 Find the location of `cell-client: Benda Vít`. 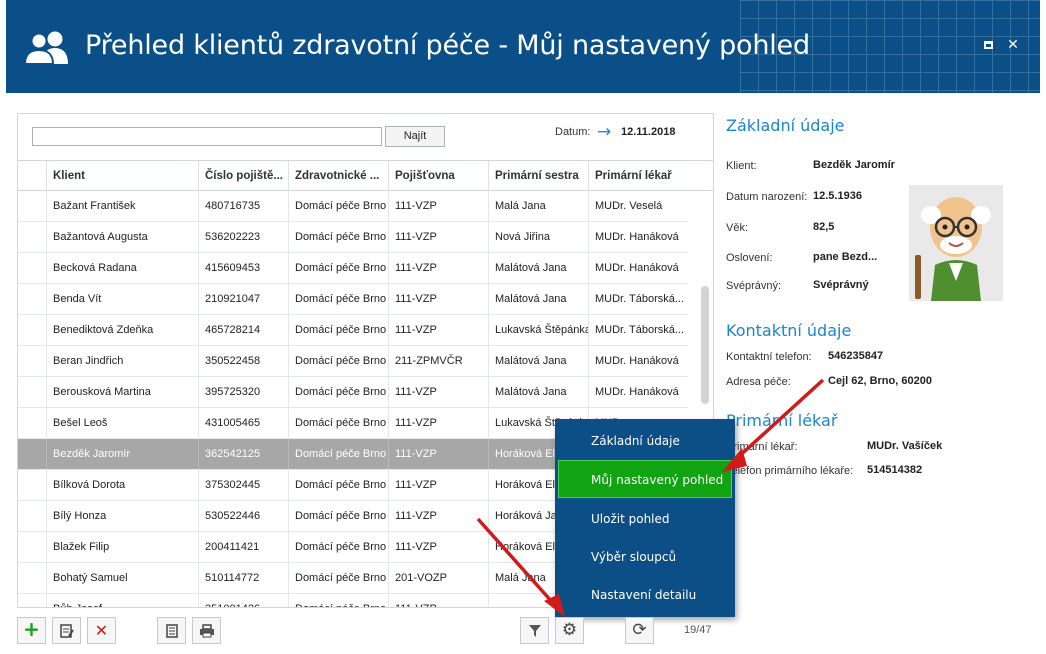

cell-client: Benda Vít is located at coordinates (122, 299).